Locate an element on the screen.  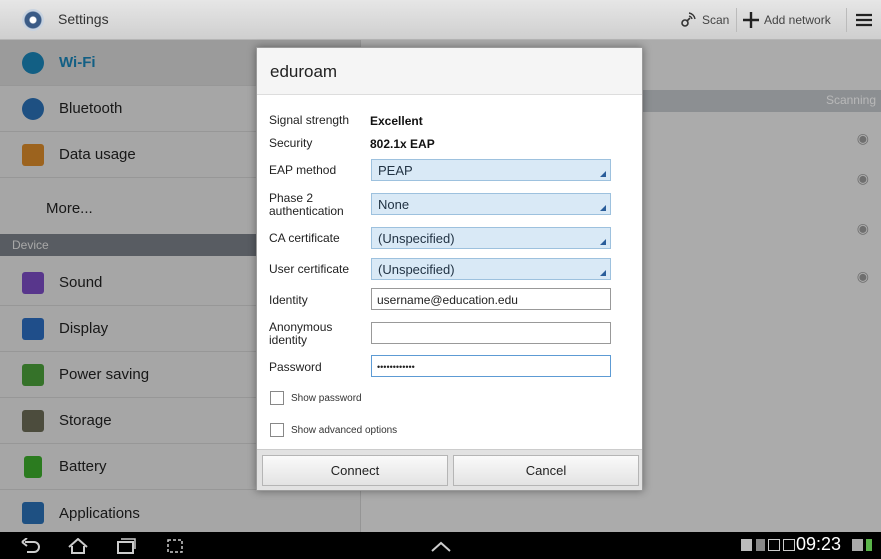
wifi-status-icon is located at coordinates (760, 545).